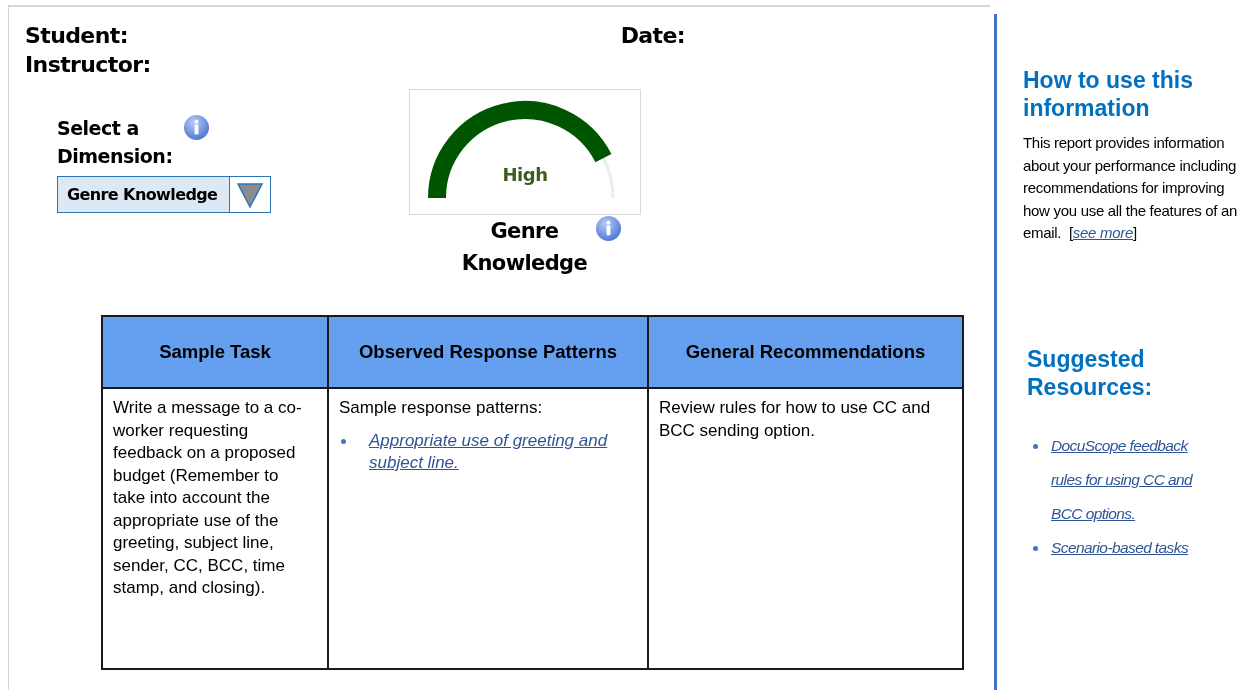 The height and width of the screenshot is (690, 1253). Describe the element at coordinates (1131, 188) in the screenshot. I see `info-paragraph: This report provides information about your performance including recommendations for improving how you use all the features of an email. [see more]` at that location.